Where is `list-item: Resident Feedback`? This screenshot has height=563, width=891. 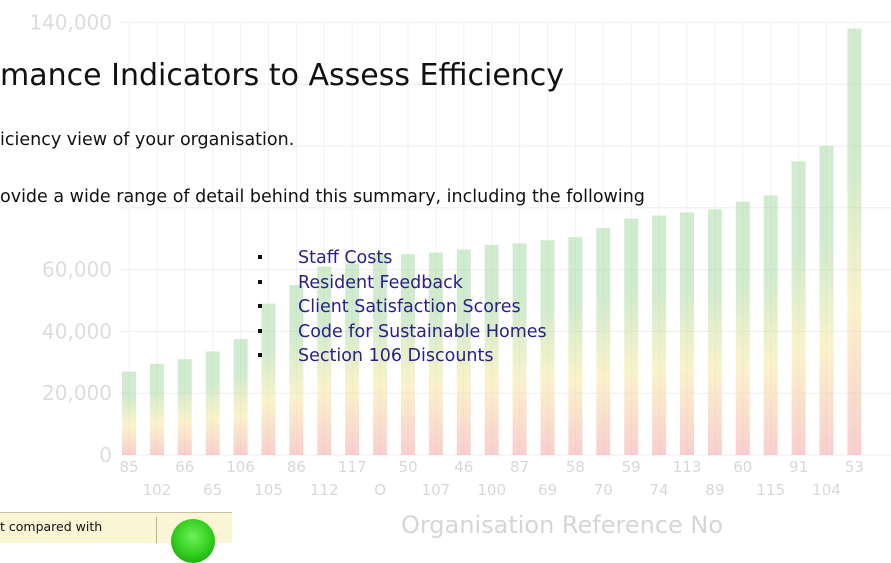
list-item: Resident Feedback is located at coordinates (402, 283).